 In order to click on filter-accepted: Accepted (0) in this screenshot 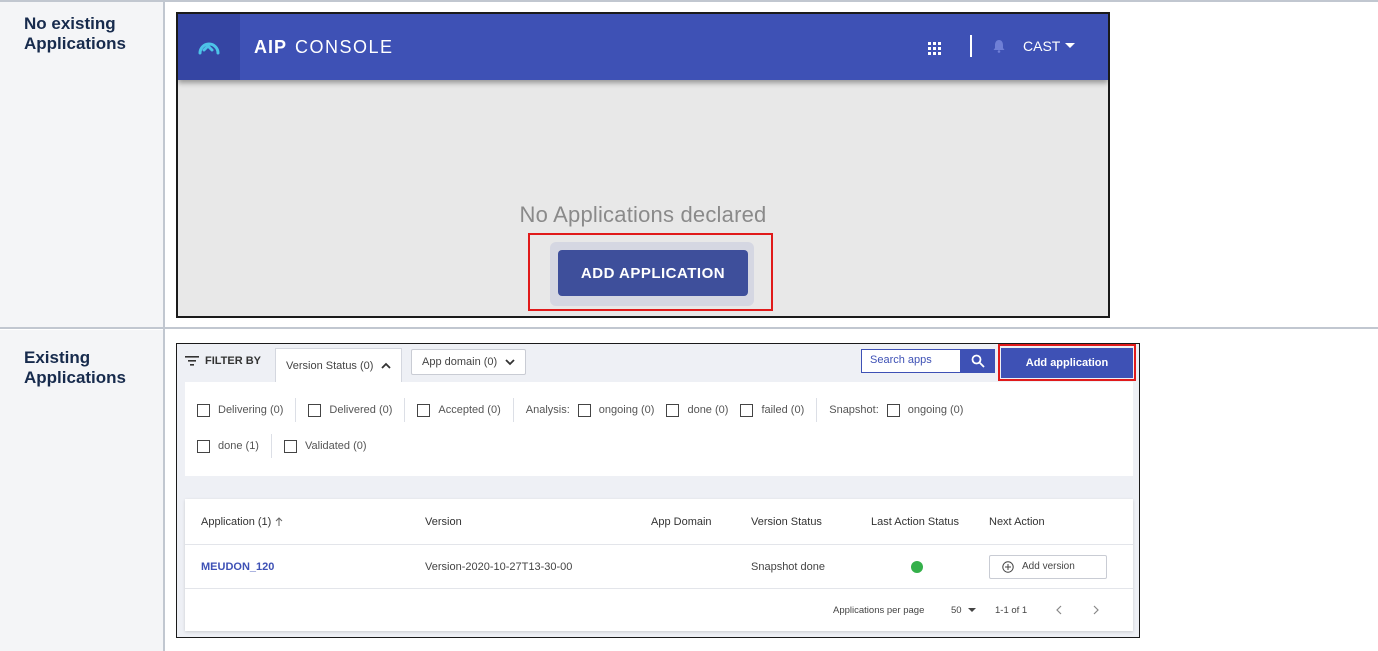, I will do `click(465, 410)`.